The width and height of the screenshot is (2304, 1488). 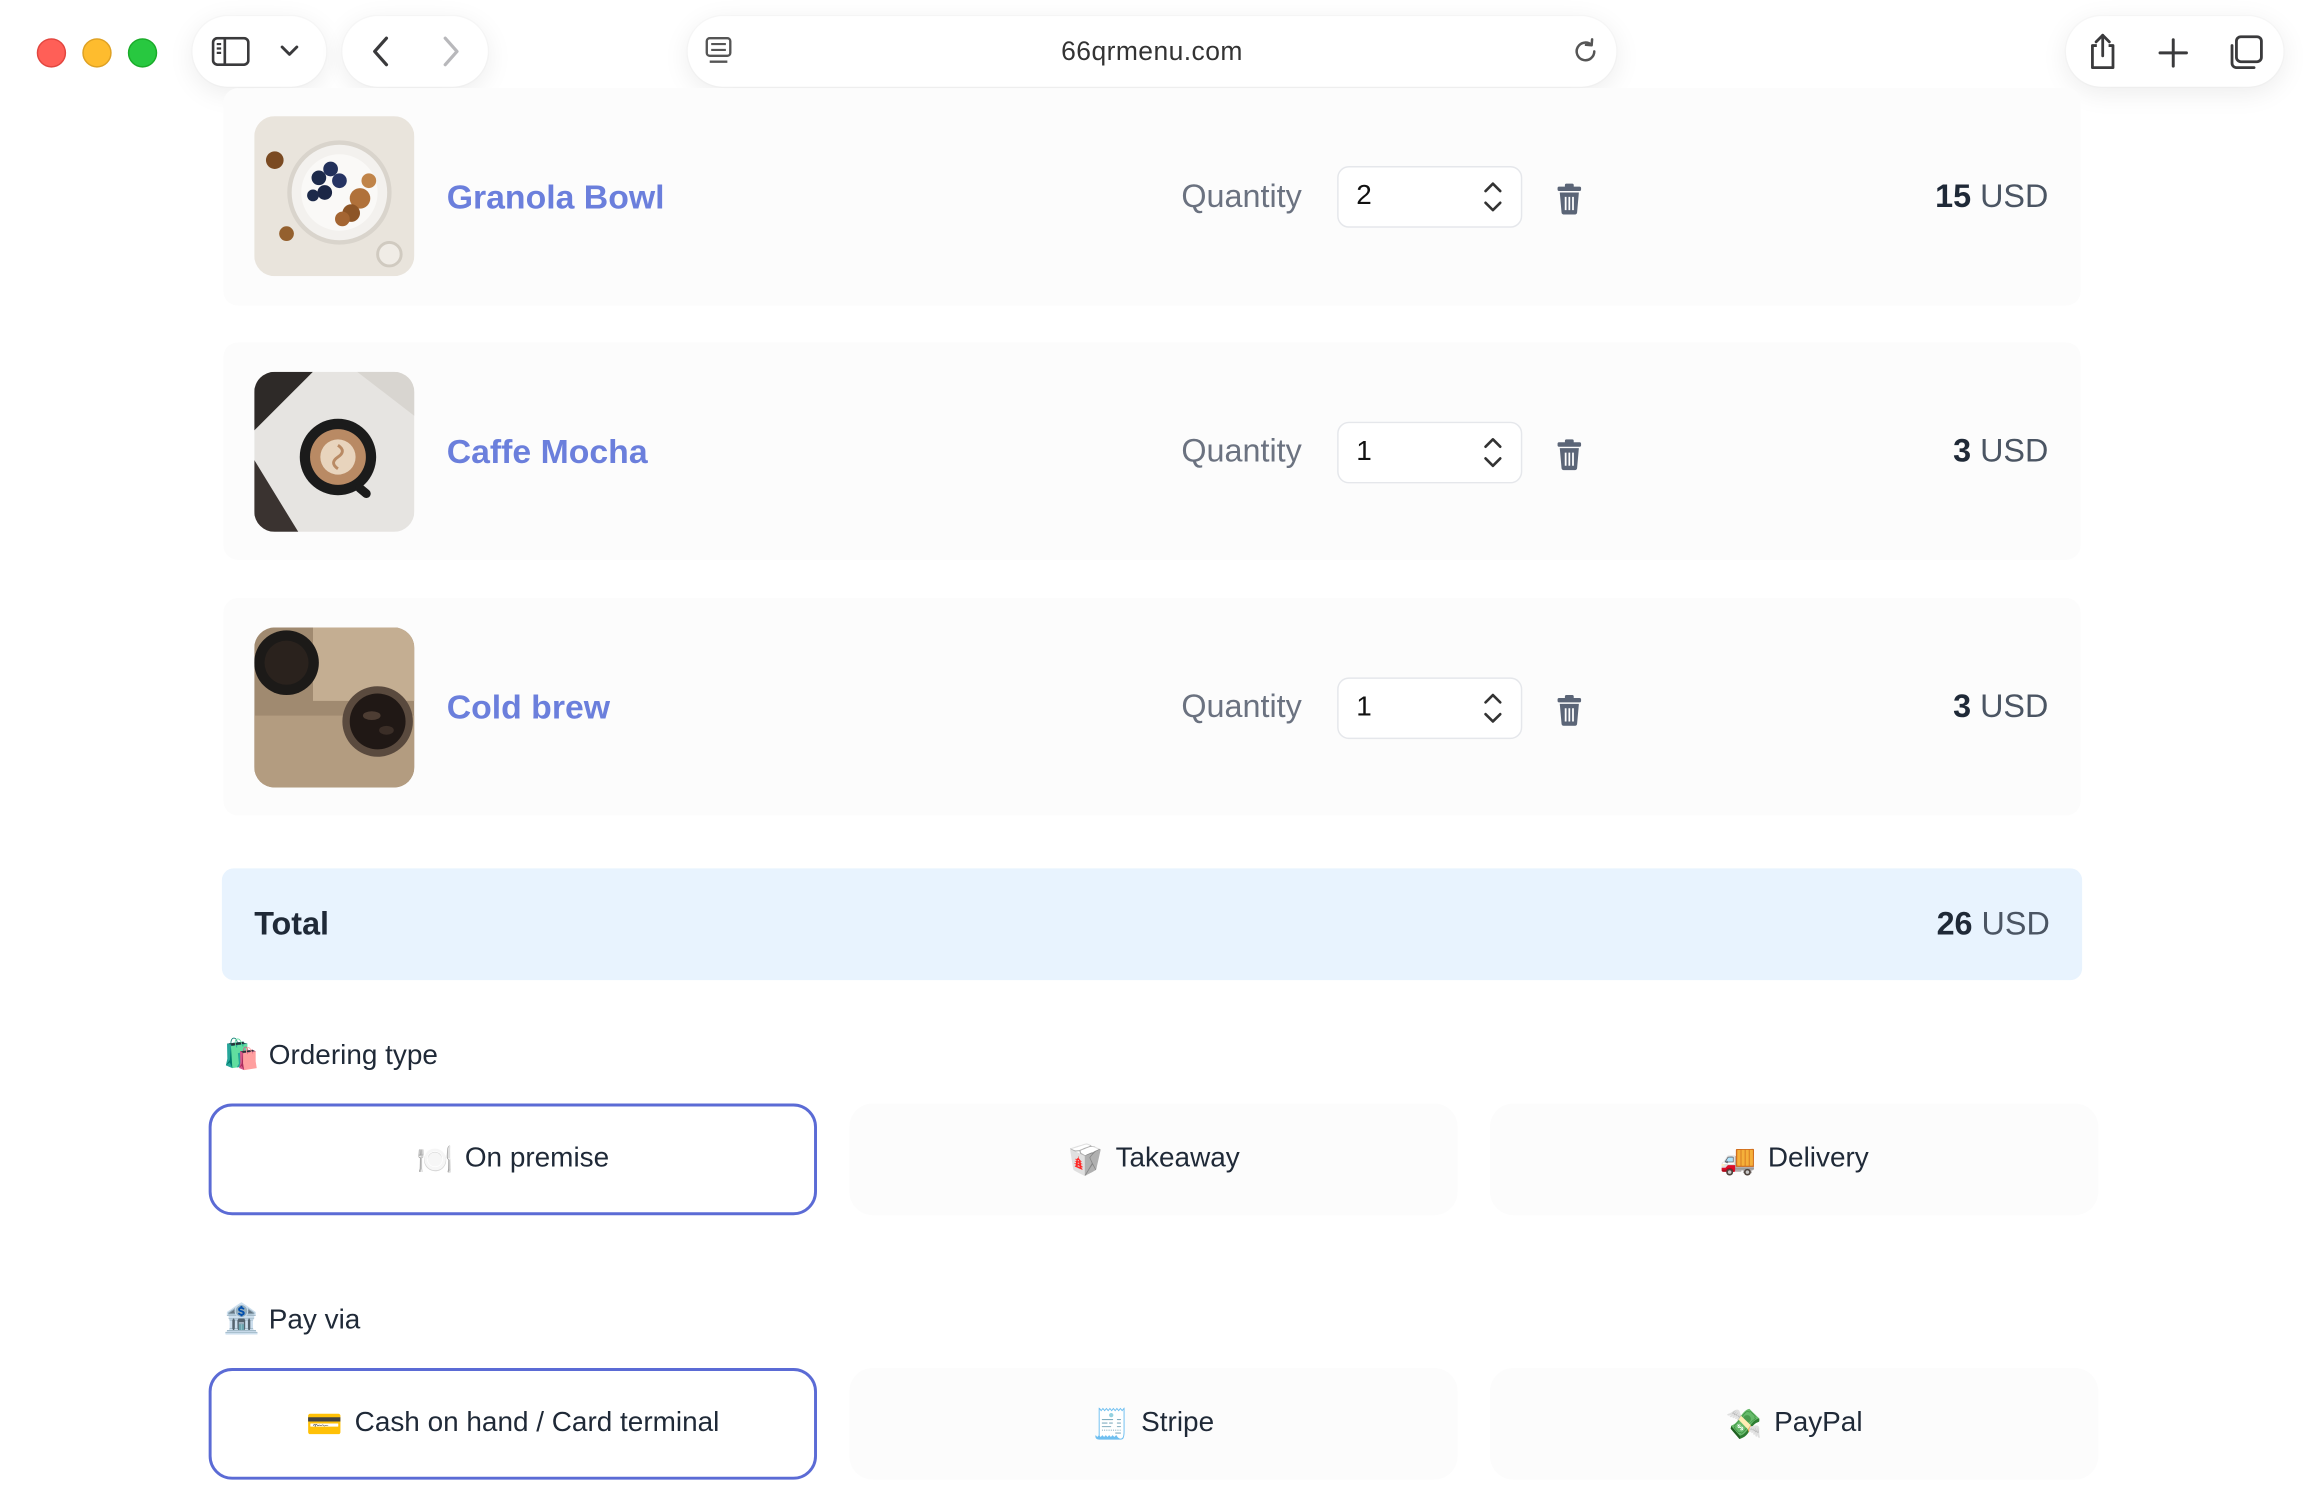 What do you see at coordinates (1954, 923) in the screenshot?
I see `total-amount: 26` at bounding box center [1954, 923].